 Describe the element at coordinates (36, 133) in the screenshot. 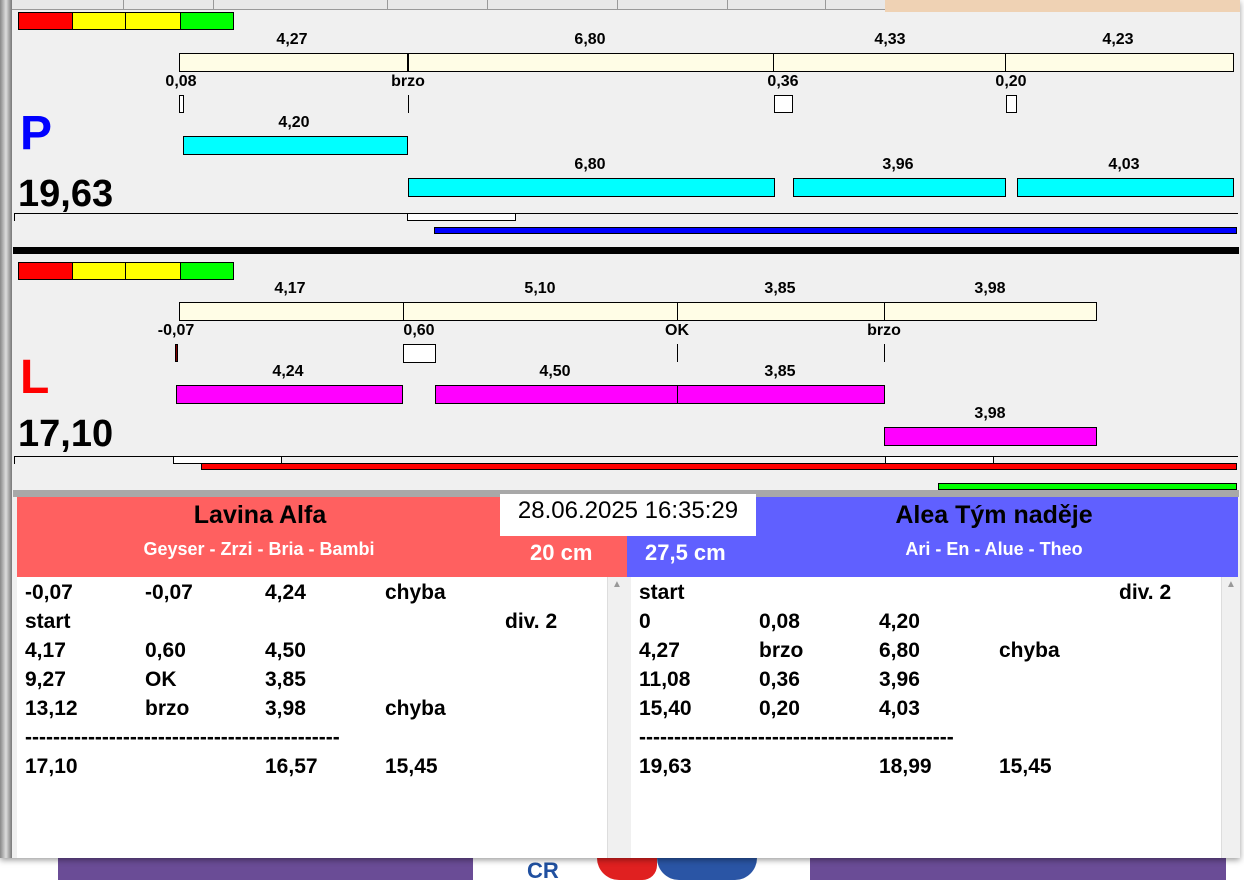

I see `track-letter-p: P` at that location.